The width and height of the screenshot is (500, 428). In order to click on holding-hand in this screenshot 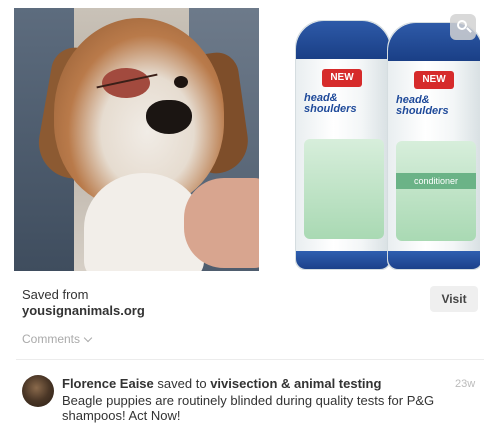, I will do `click(221, 223)`.